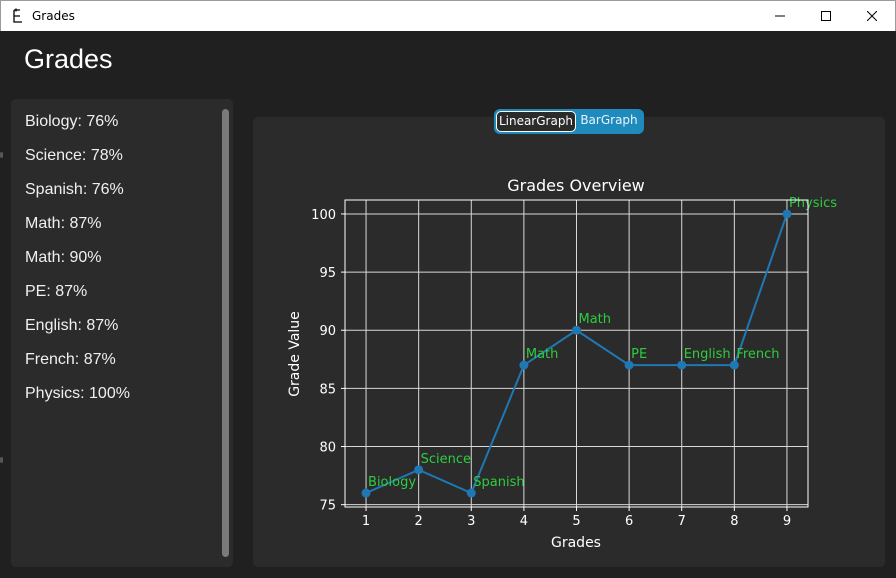  Describe the element at coordinates (53, 16) in the screenshot. I see `window-title: Grades` at that location.